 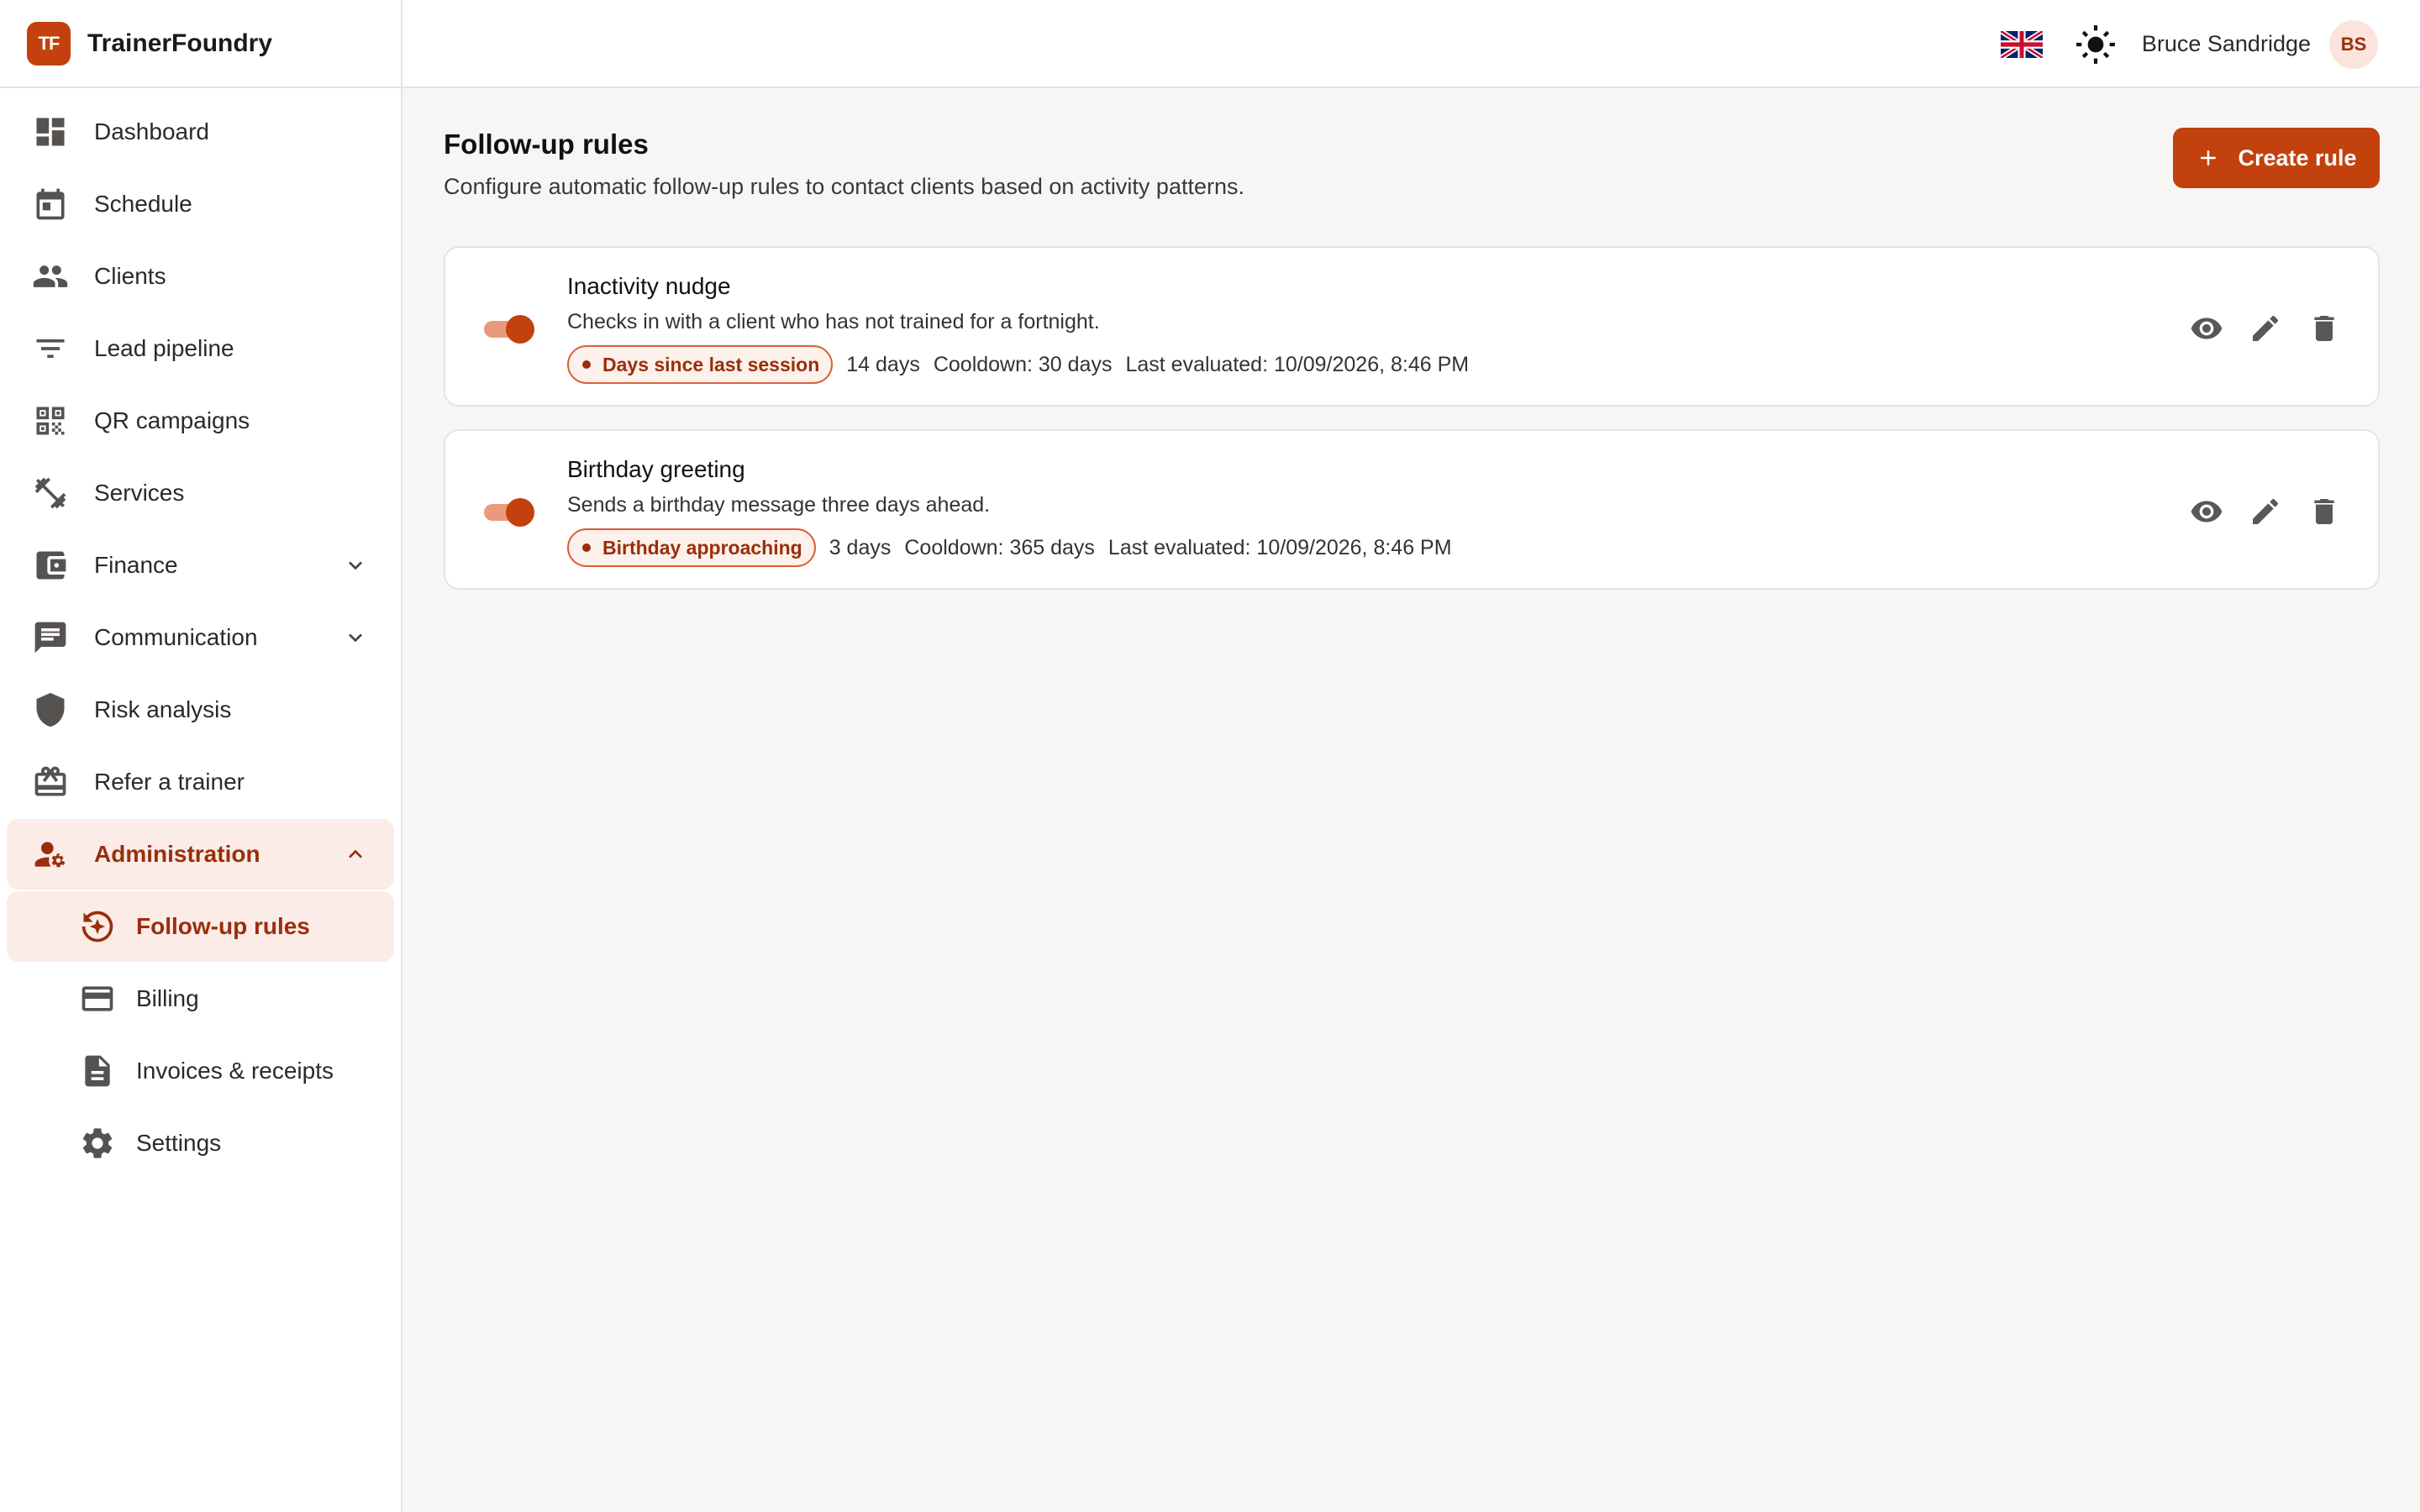 I want to click on gear-icon, so click(x=97, y=1143).